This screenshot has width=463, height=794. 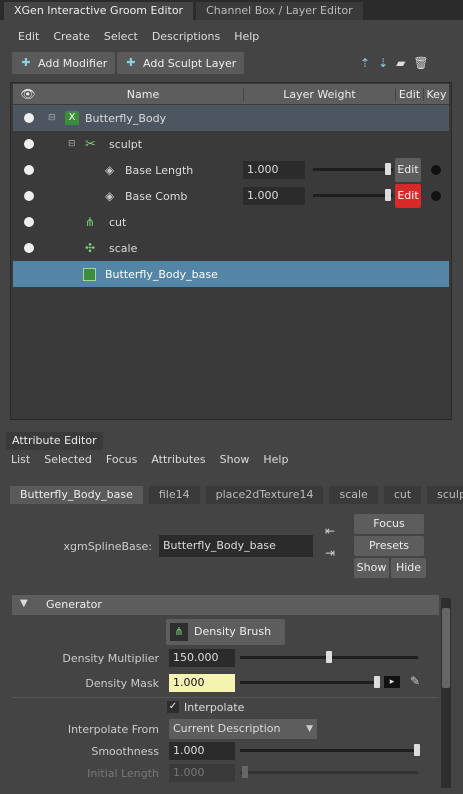 I want to click on tree-row-butterfly-body-base: Butterfly_Body_base, so click(x=231, y=274).